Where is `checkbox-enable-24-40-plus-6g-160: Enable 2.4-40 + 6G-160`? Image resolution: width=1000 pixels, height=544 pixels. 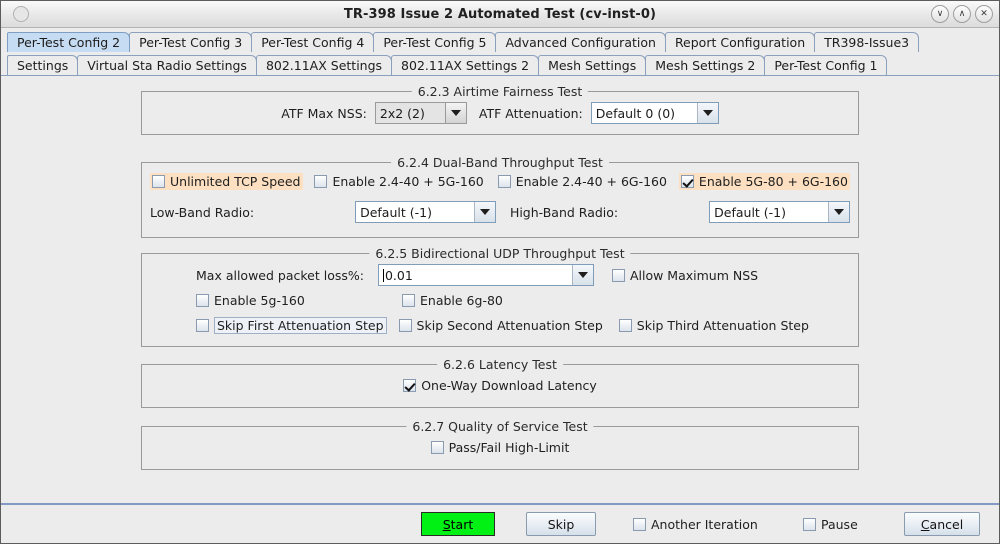 checkbox-enable-24-40-plus-6g-160: Enable 2.4-40 + 6G-160 is located at coordinates (582, 181).